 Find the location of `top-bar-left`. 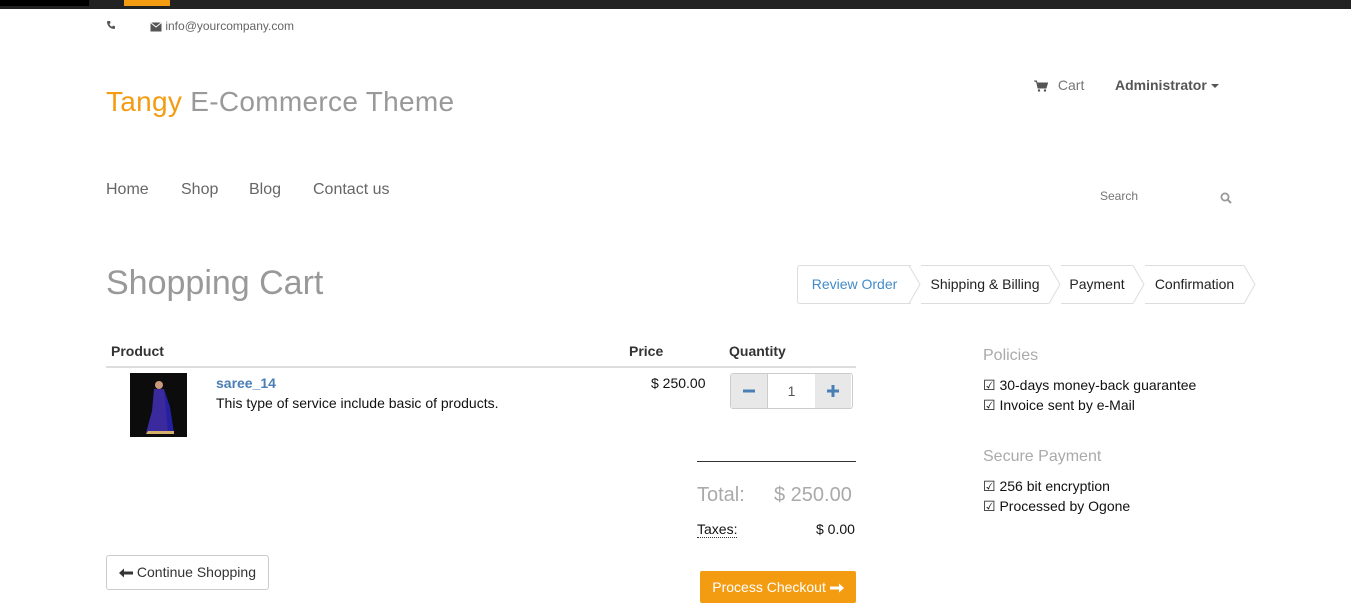

top-bar-left is located at coordinates (44, 3).